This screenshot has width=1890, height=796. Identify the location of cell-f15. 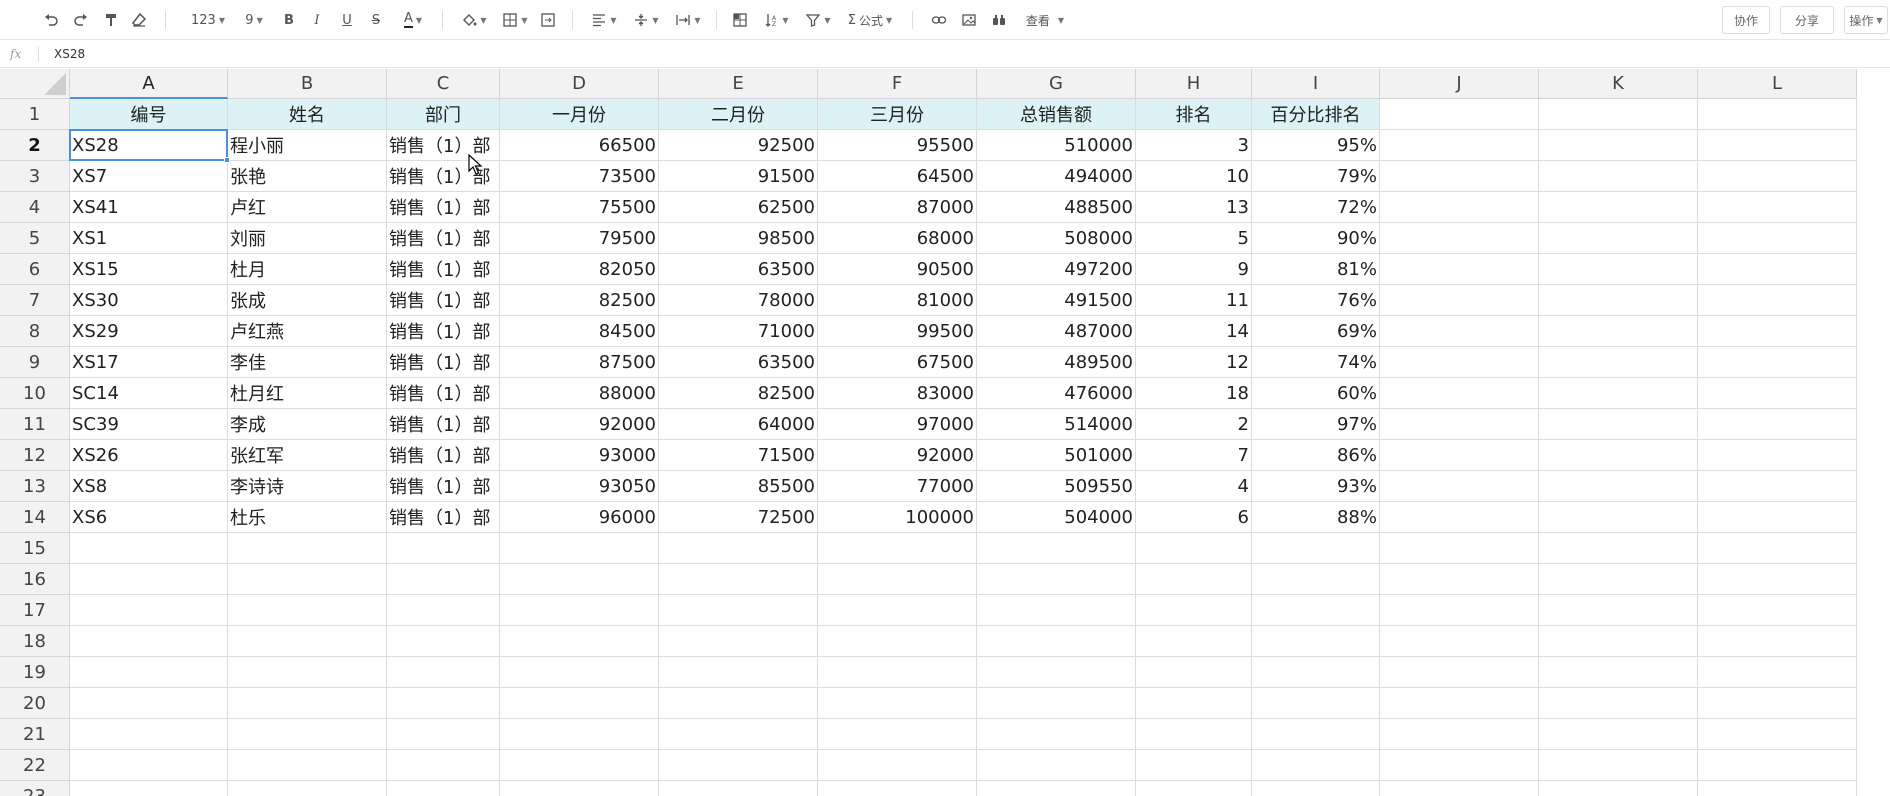
(897, 548).